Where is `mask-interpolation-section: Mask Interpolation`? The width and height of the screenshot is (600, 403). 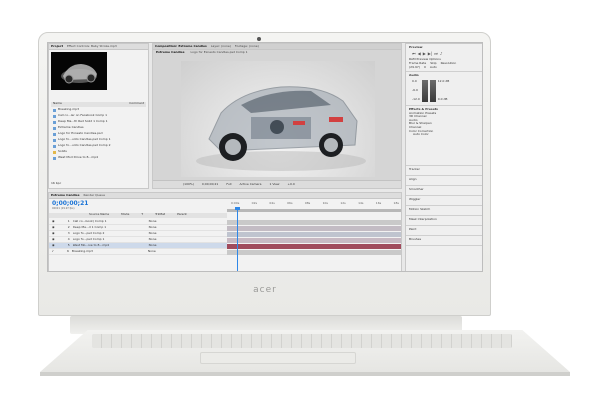
mask-interpolation-section: Mask Interpolation is located at coordinates (444, 221).